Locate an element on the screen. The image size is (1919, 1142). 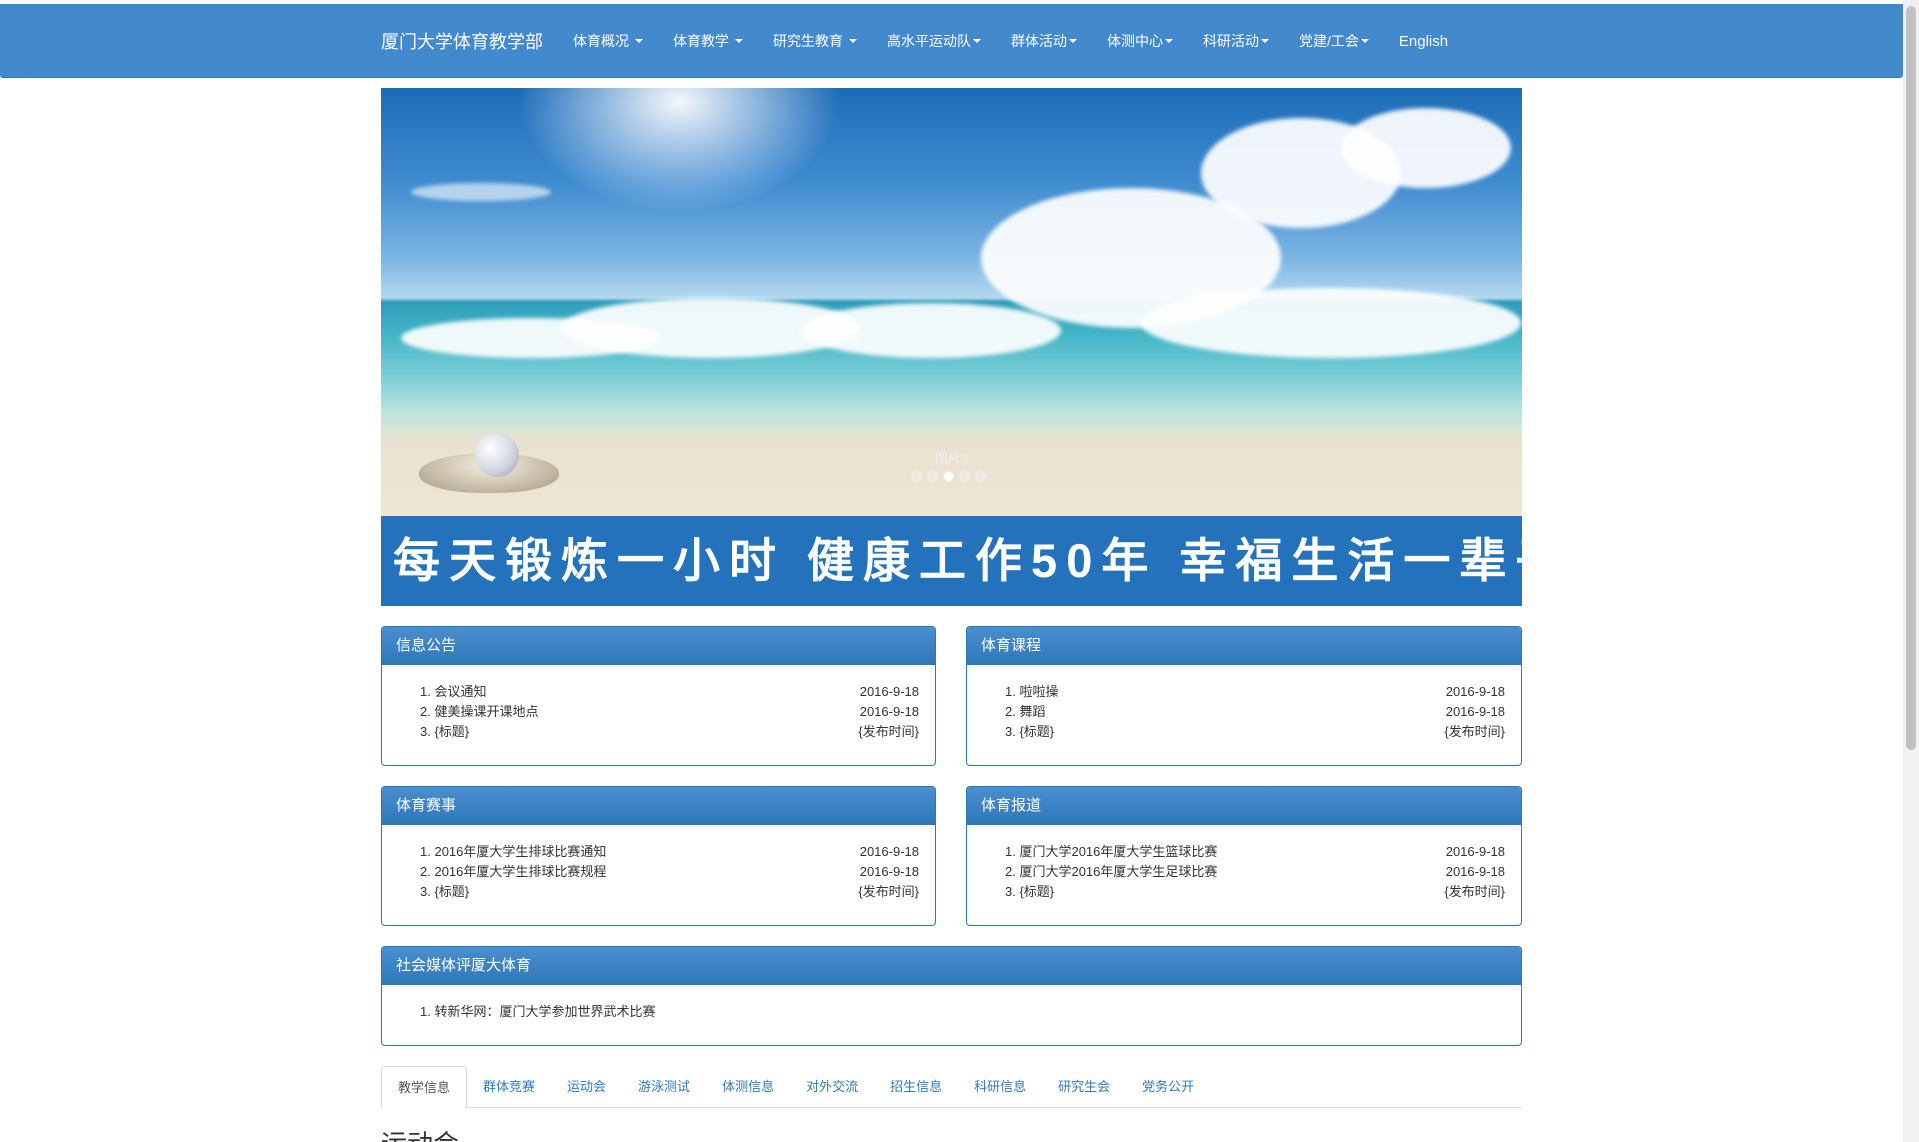
tab-sports-meet: 运动会 is located at coordinates (586, 1087).